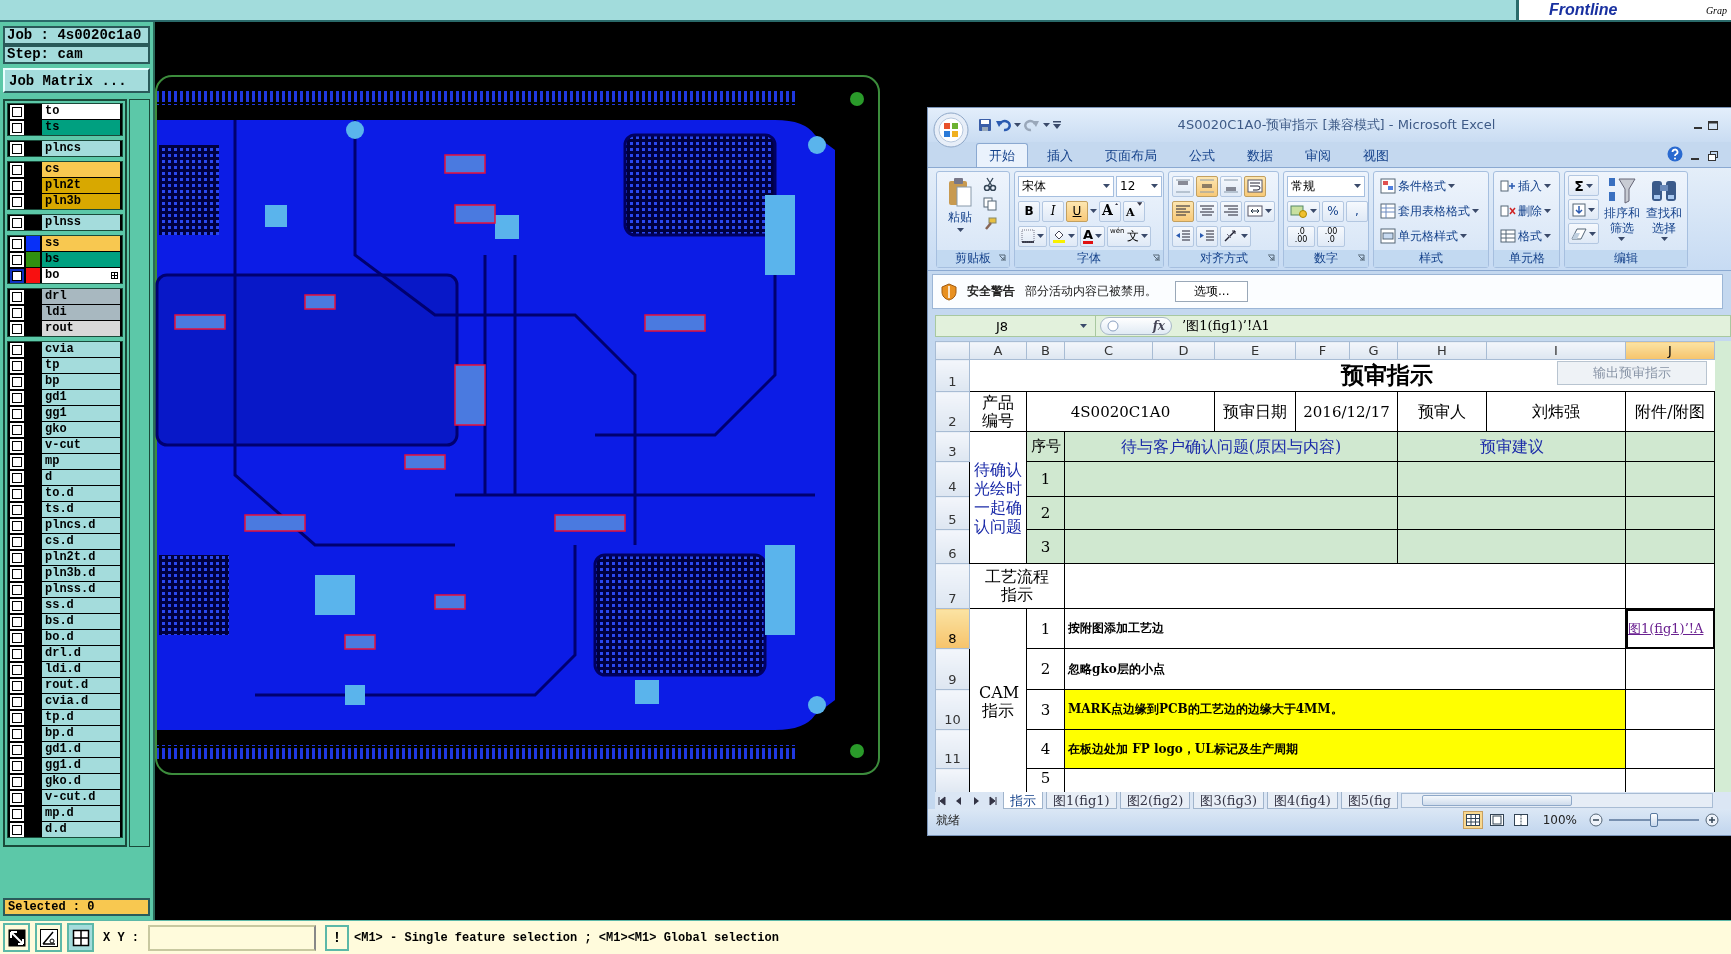 The image size is (1731, 954). I want to click on fill-color-button, so click(1063, 236).